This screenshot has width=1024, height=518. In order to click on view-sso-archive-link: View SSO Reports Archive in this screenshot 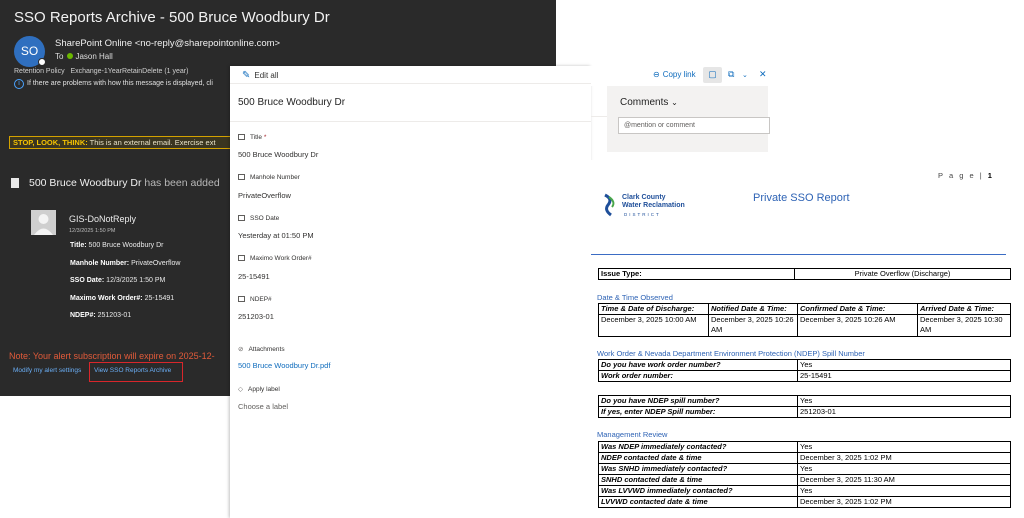, I will do `click(136, 372)`.